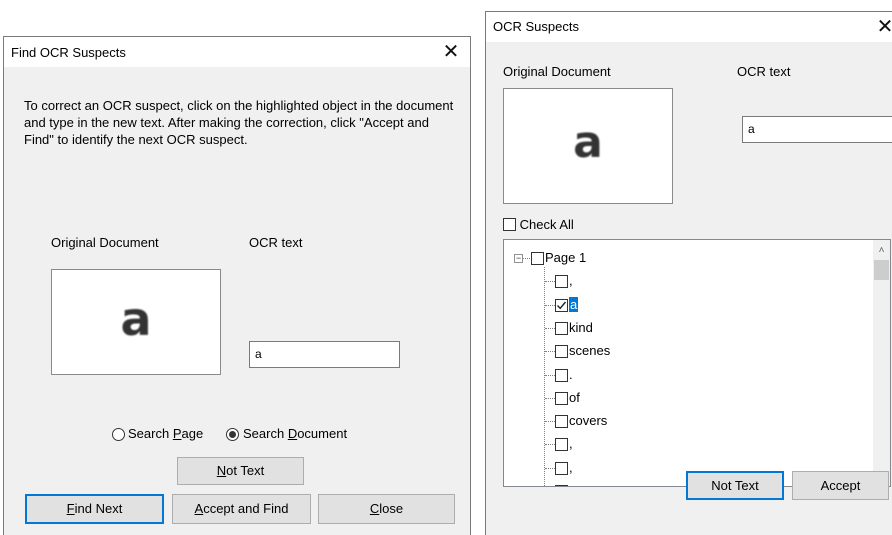 The width and height of the screenshot is (892, 535). What do you see at coordinates (518, 258) in the screenshot?
I see `collapse-icon: −` at bounding box center [518, 258].